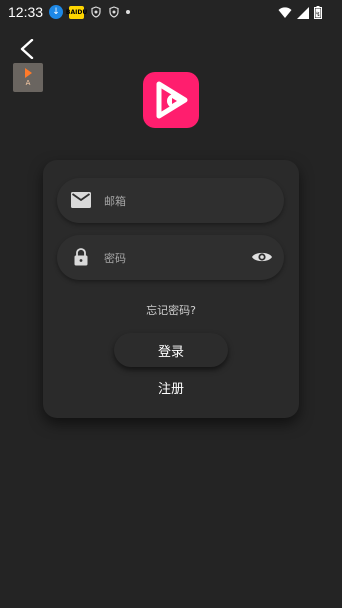 Image resolution: width=342 pixels, height=608 pixels. I want to click on app-logo, so click(171, 100).